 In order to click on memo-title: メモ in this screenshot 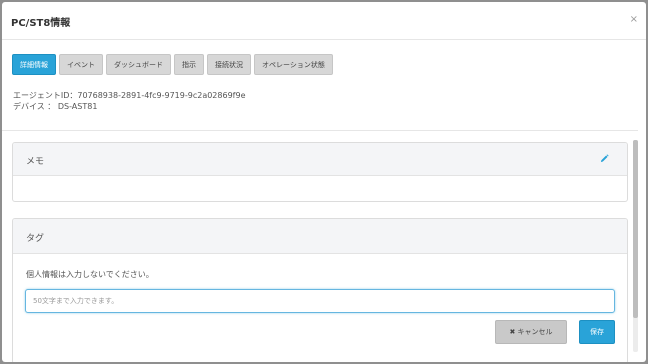, I will do `click(35, 162)`.